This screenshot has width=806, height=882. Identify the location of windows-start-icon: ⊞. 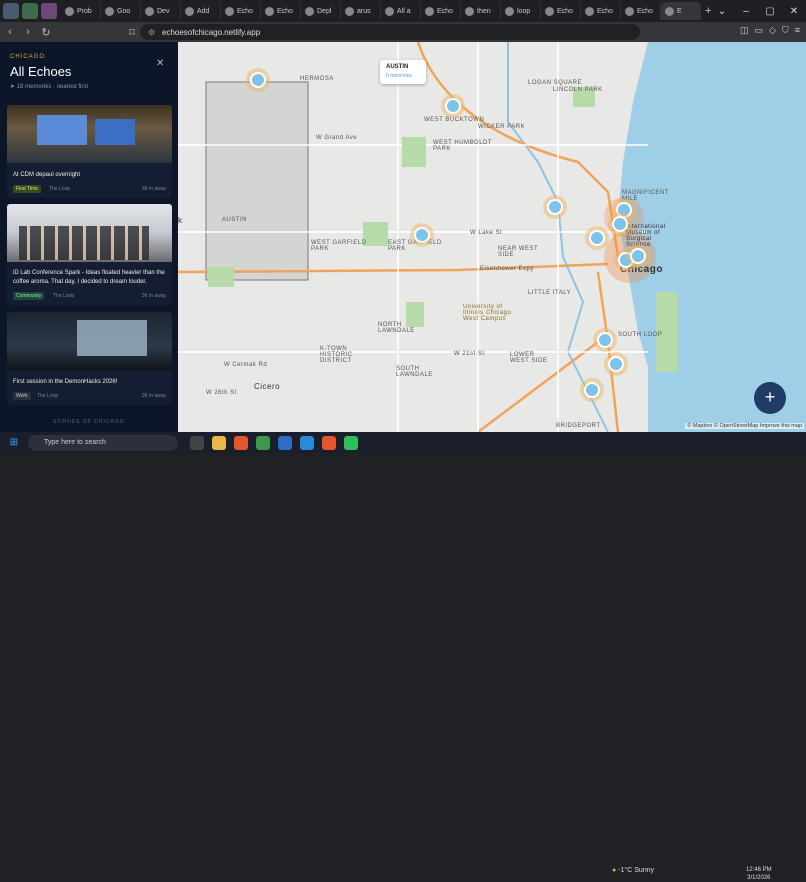
(14, 442).